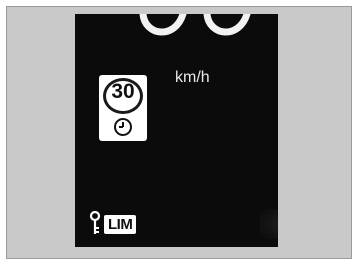 This screenshot has height=266, width=359. I want to click on speed-limit-sign: 30, so click(123, 108).